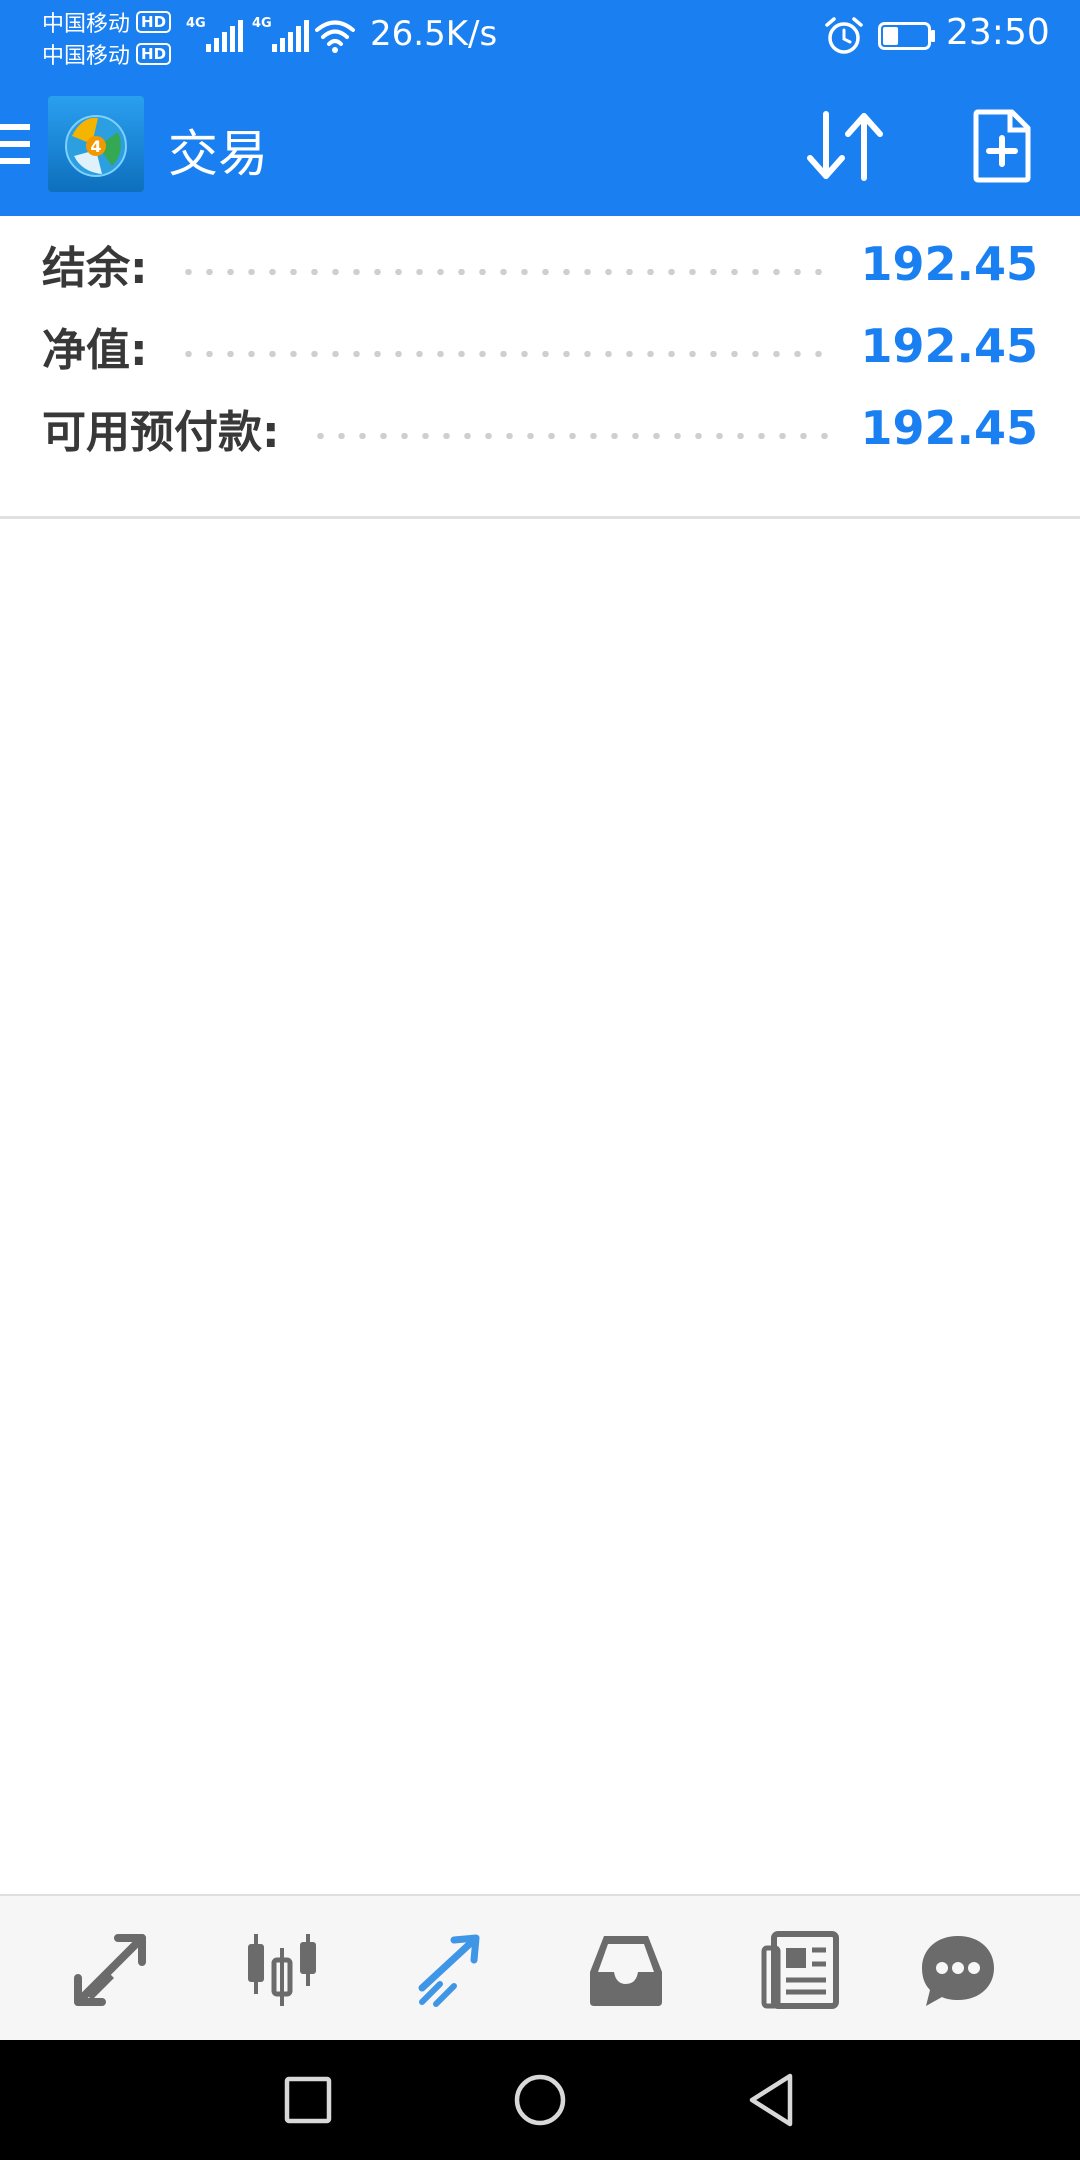 The height and width of the screenshot is (2160, 1080). Describe the element at coordinates (154, 22) in the screenshot. I see `hd-badge-1: HD` at that location.